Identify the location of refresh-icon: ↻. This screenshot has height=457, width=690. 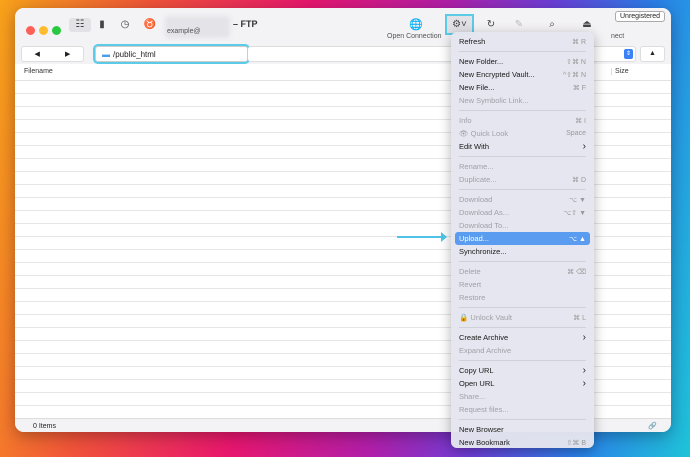
(491, 25).